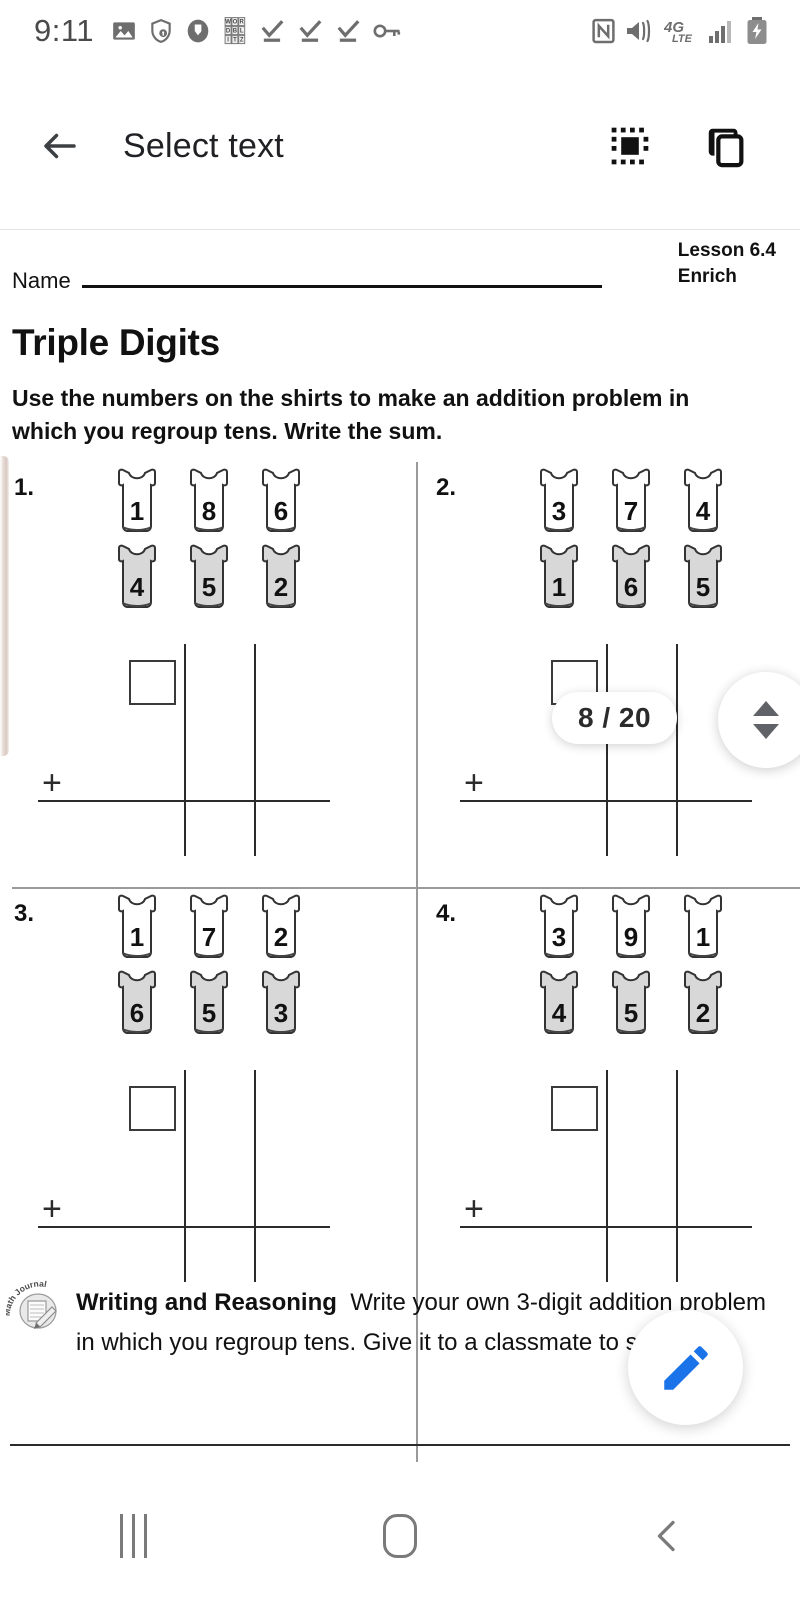 The height and width of the screenshot is (1610, 800). I want to click on back-nav-button, so click(667, 1536).